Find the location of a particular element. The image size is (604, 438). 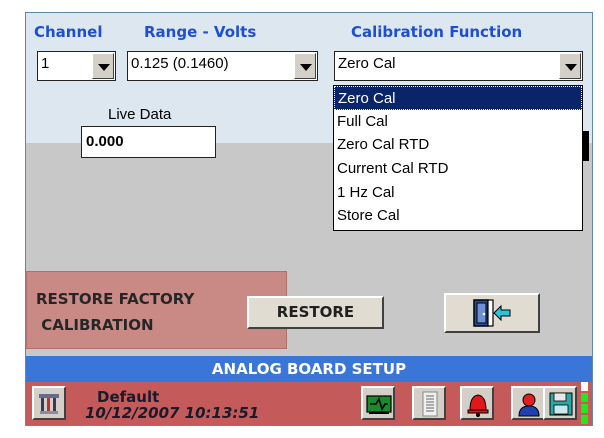

dropdown-option: 1 Hz Cal is located at coordinates (458, 193).